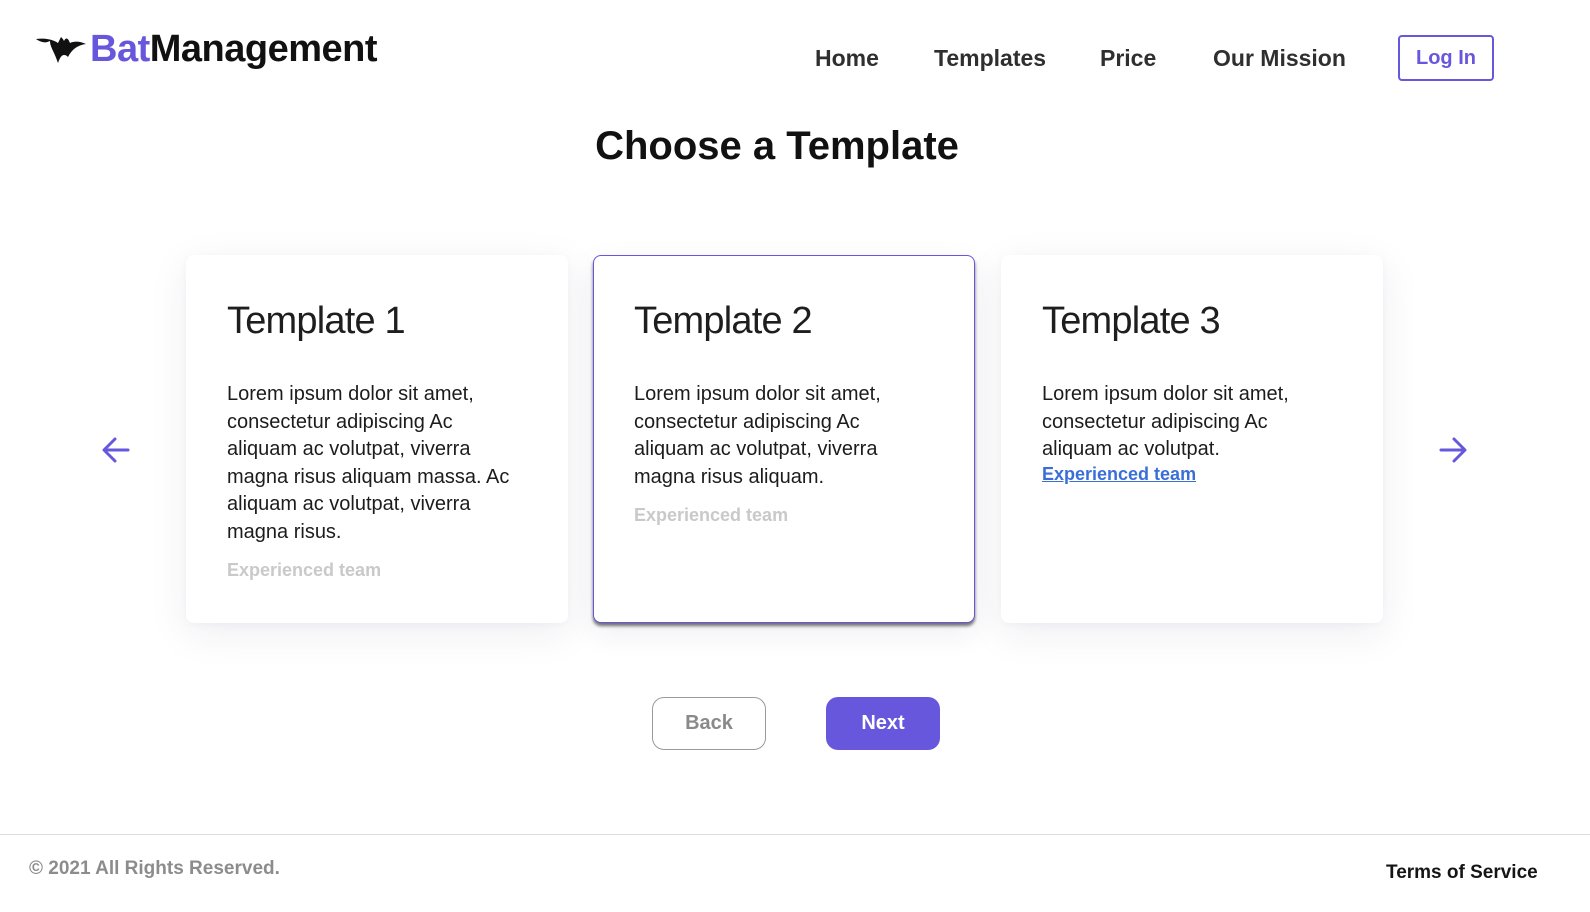  What do you see at coordinates (1131, 321) in the screenshot?
I see `card-title: Template 3` at bounding box center [1131, 321].